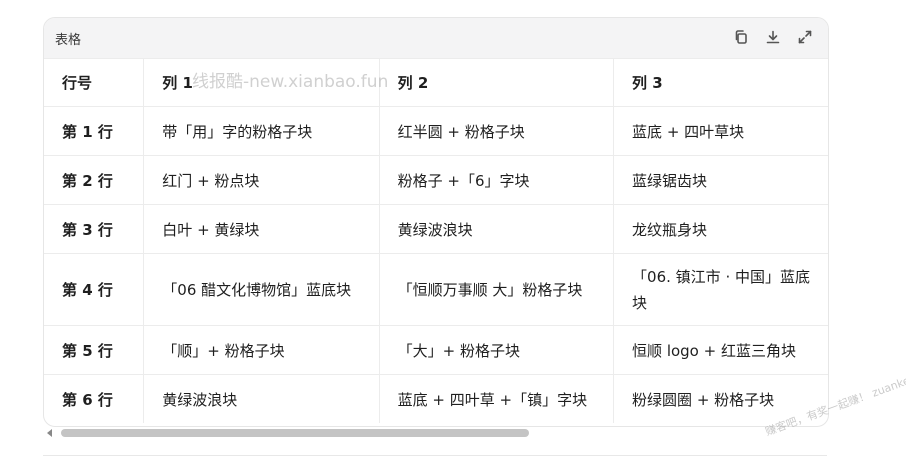  What do you see at coordinates (68, 40) in the screenshot?
I see `card-title: 表格` at bounding box center [68, 40].